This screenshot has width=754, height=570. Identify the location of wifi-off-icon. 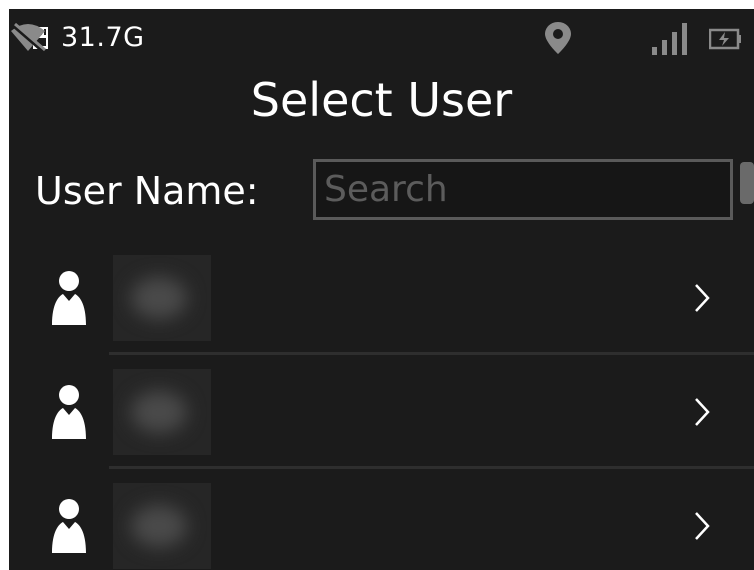
(28, 37).